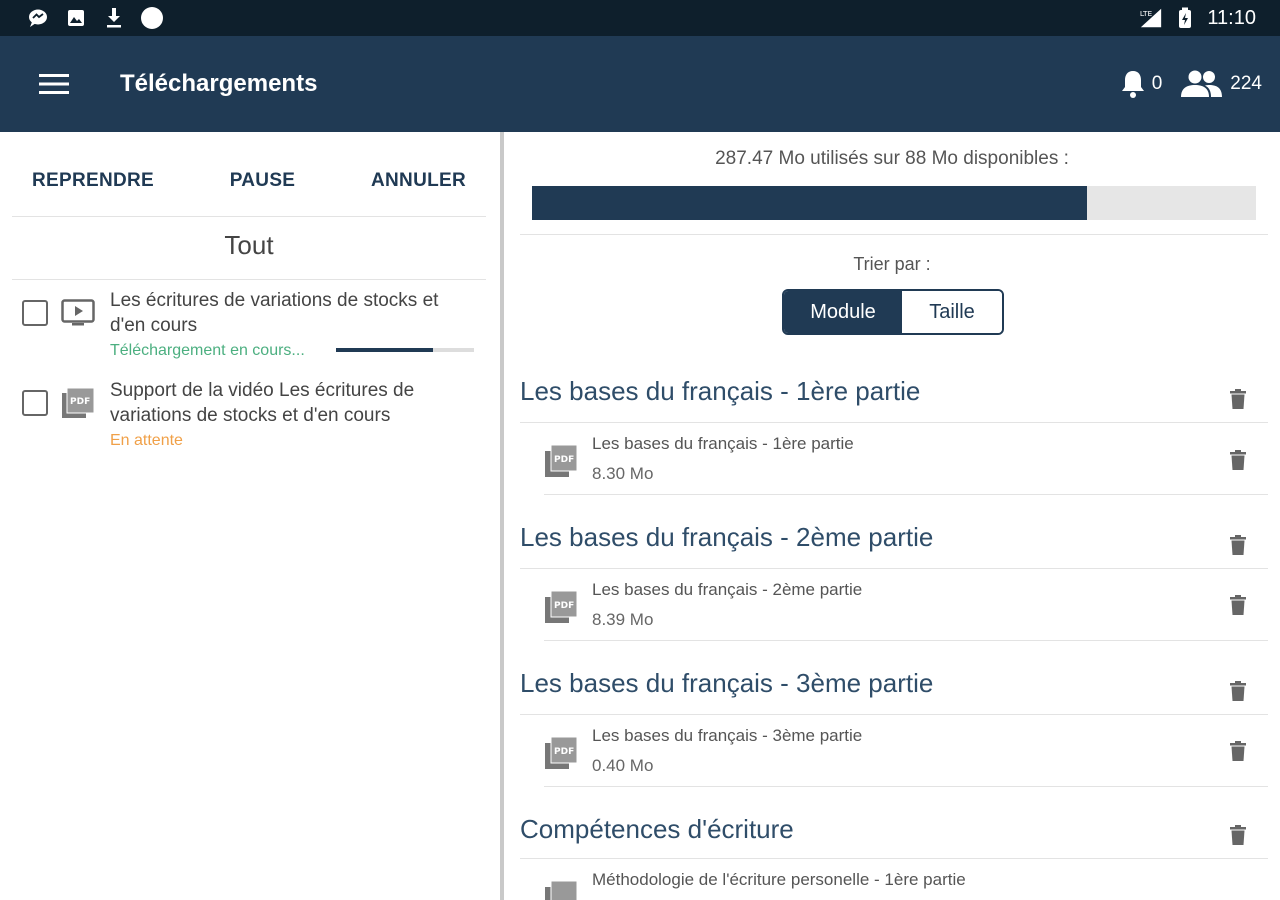 Image resolution: width=1280 pixels, height=900 pixels. What do you see at coordinates (1185, 18) in the screenshot?
I see `battery-icon` at bounding box center [1185, 18].